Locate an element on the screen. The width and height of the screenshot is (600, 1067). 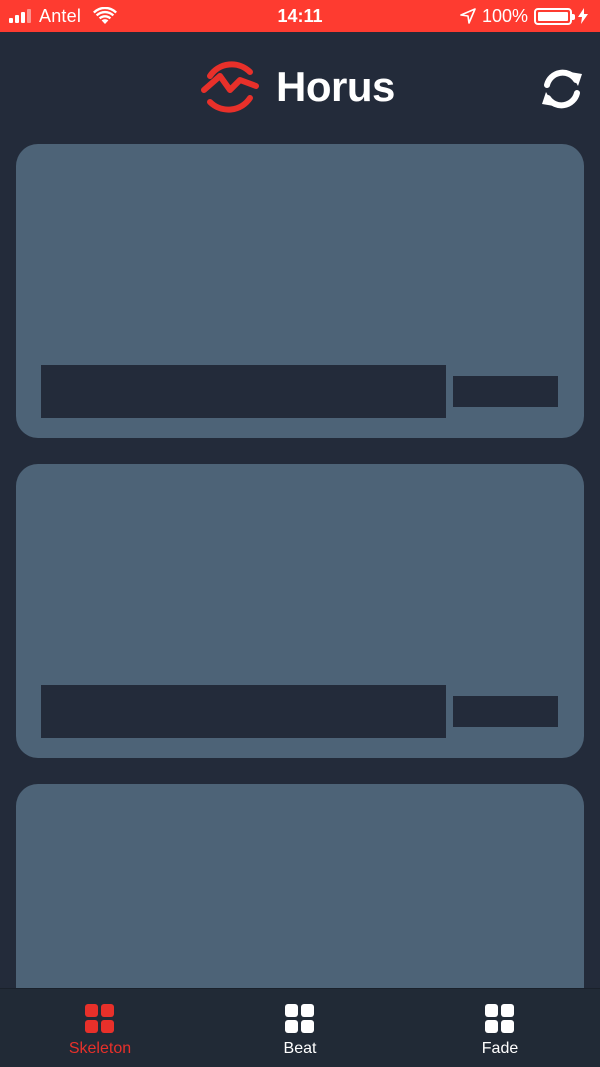
status-bar: Antel 14:11 100% is located at coordinates (300, 16).